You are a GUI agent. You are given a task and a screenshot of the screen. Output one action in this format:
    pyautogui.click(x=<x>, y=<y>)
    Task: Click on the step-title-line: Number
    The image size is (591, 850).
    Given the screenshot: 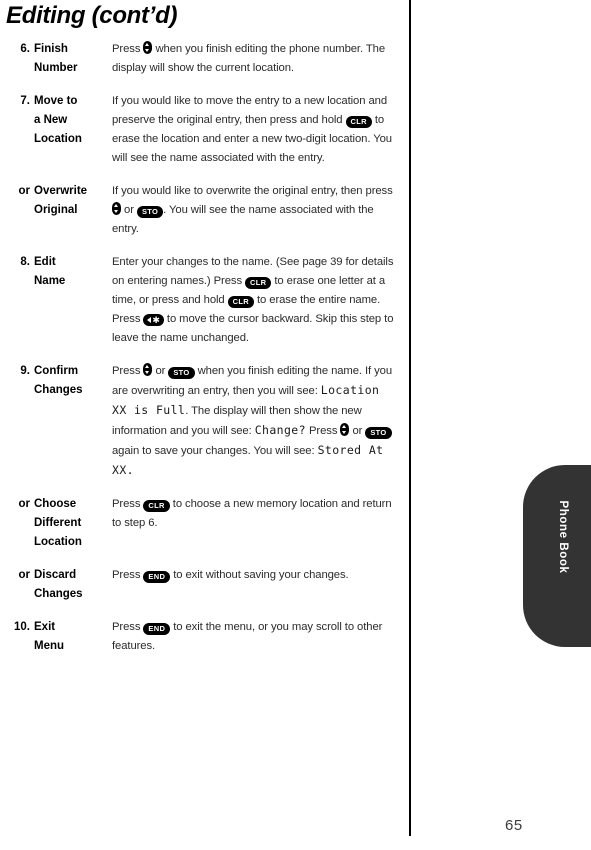 What is the action you would take?
    pyautogui.click(x=56, y=68)
    